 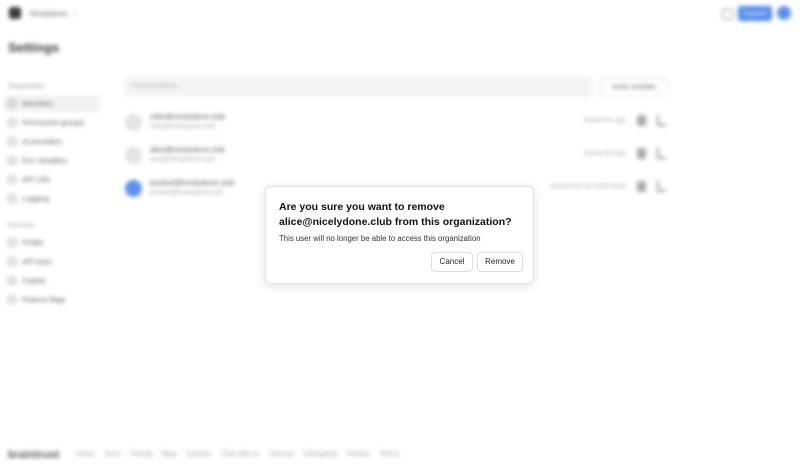 What do you see at coordinates (500, 262) in the screenshot?
I see `remove-button: Remove` at bounding box center [500, 262].